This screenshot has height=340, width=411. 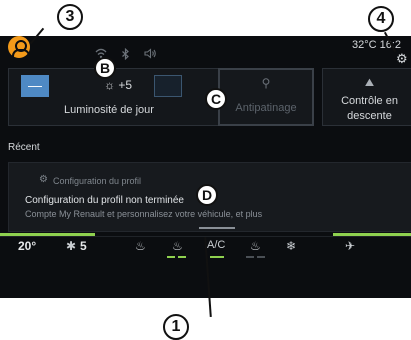 I want to click on profile-avatar, so click(x=19, y=47).